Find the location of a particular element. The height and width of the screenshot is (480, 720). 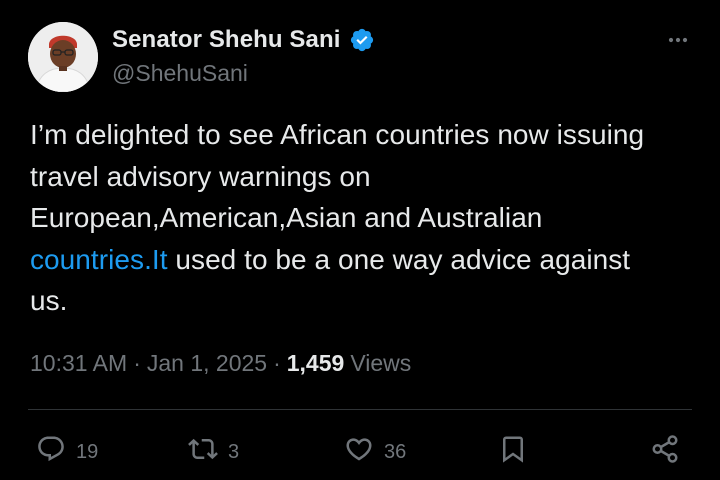

reply-icon is located at coordinates (51, 452).